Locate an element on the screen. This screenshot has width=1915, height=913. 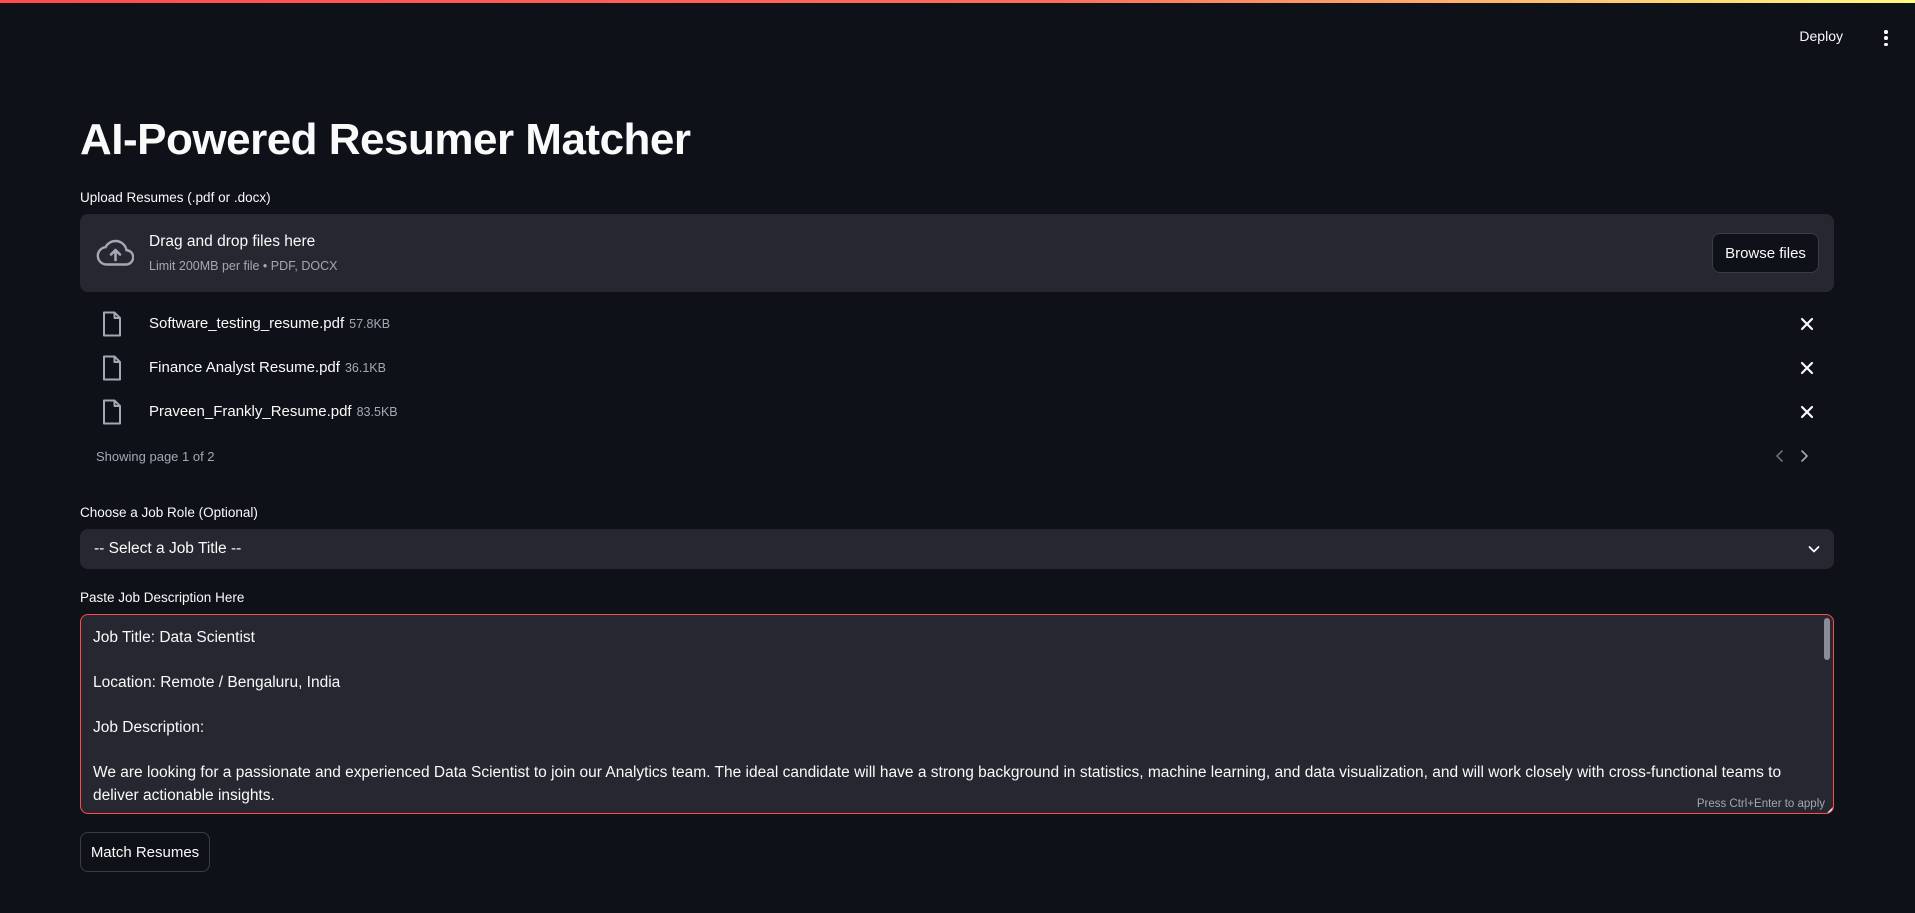
file-size: 57.8KB is located at coordinates (370, 324).